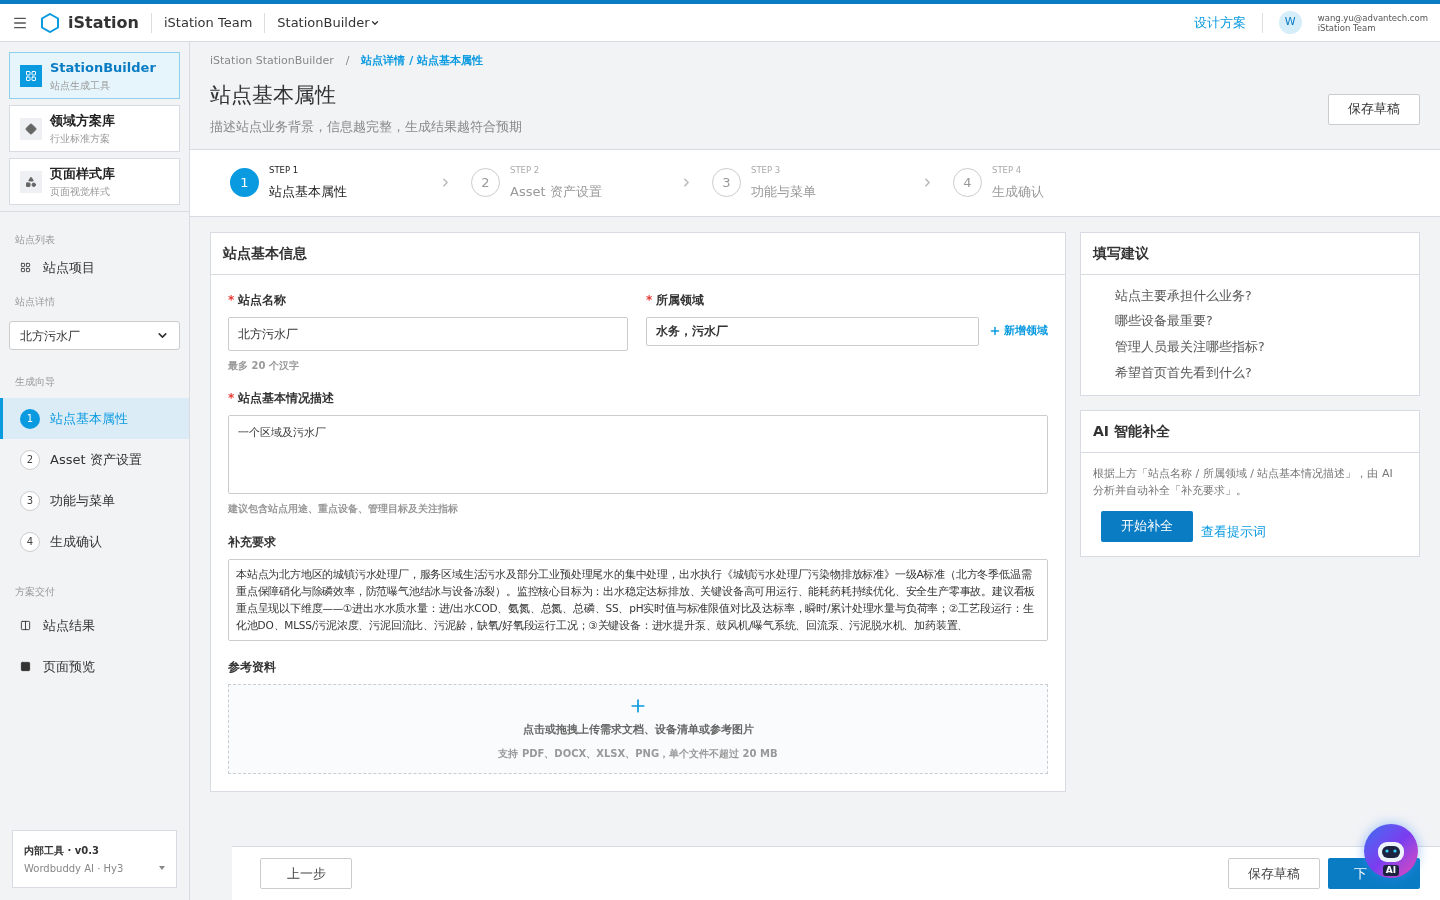 The height and width of the screenshot is (900, 1440). Describe the element at coordinates (306, 873) in the screenshot. I see `back-button: 上一步` at that location.